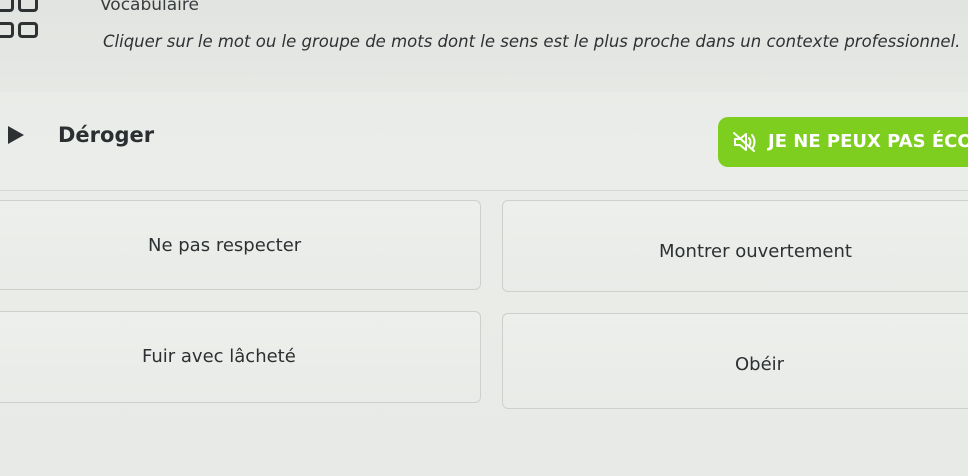 This screenshot has height=476, width=968. Describe the element at coordinates (149, 7) in the screenshot. I see `module-title: Vocabulaire` at that location.